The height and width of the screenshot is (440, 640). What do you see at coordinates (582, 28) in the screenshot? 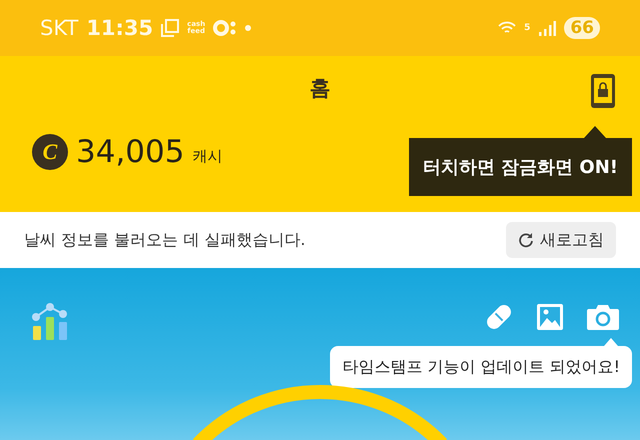
I see `battery-level: 66` at bounding box center [582, 28].